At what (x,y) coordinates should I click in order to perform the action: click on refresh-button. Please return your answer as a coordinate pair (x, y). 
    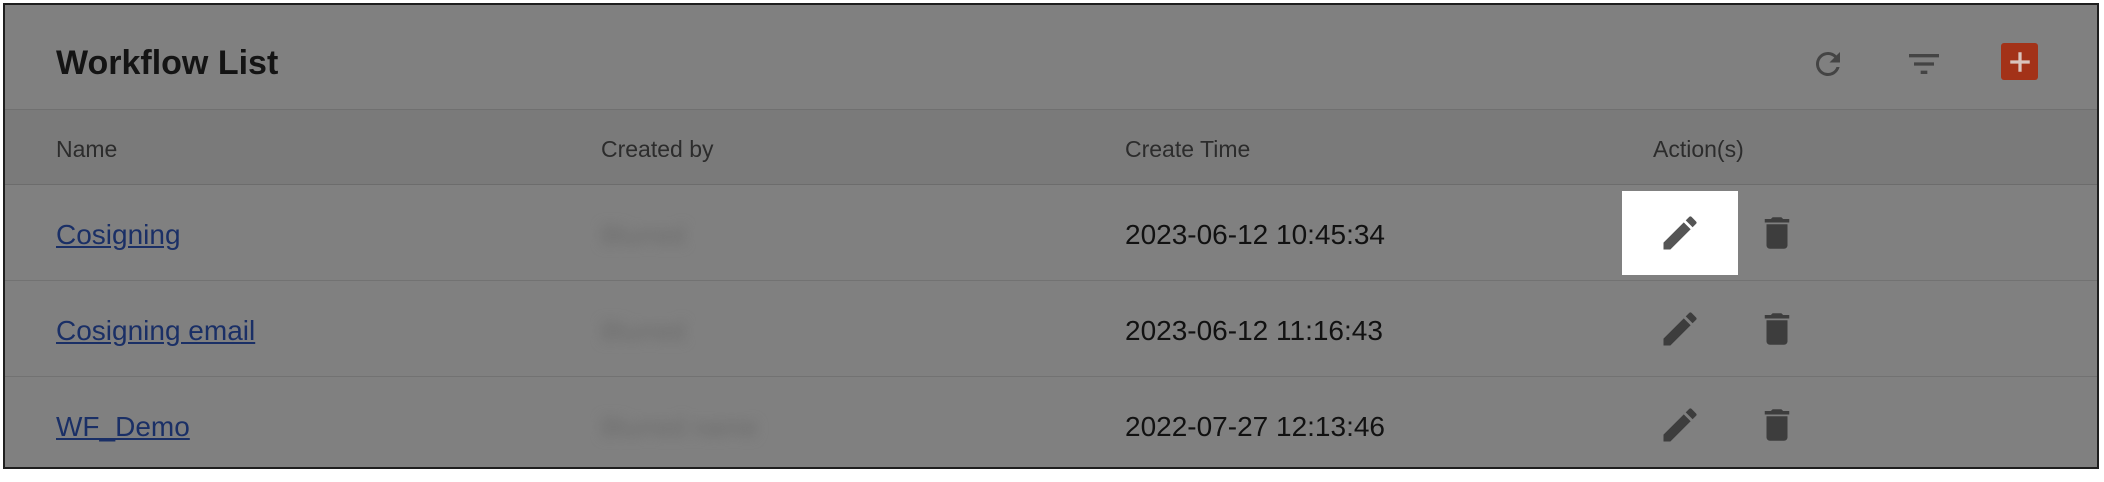
    Looking at the image, I should click on (1828, 64).